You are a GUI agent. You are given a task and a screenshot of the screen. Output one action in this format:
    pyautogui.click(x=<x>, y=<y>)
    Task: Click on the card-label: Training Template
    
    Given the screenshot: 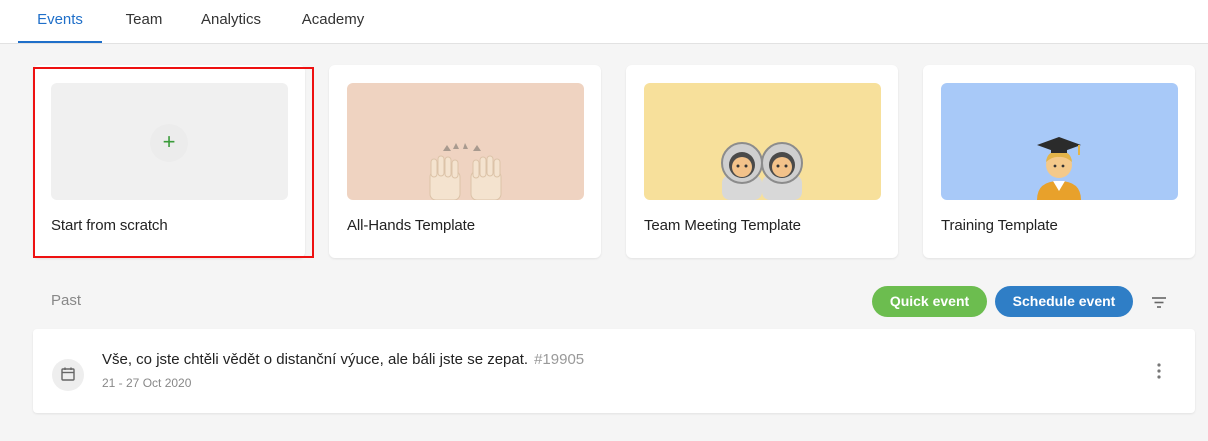 What is the action you would take?
    pyautogui.click(x=999, y=225)
    